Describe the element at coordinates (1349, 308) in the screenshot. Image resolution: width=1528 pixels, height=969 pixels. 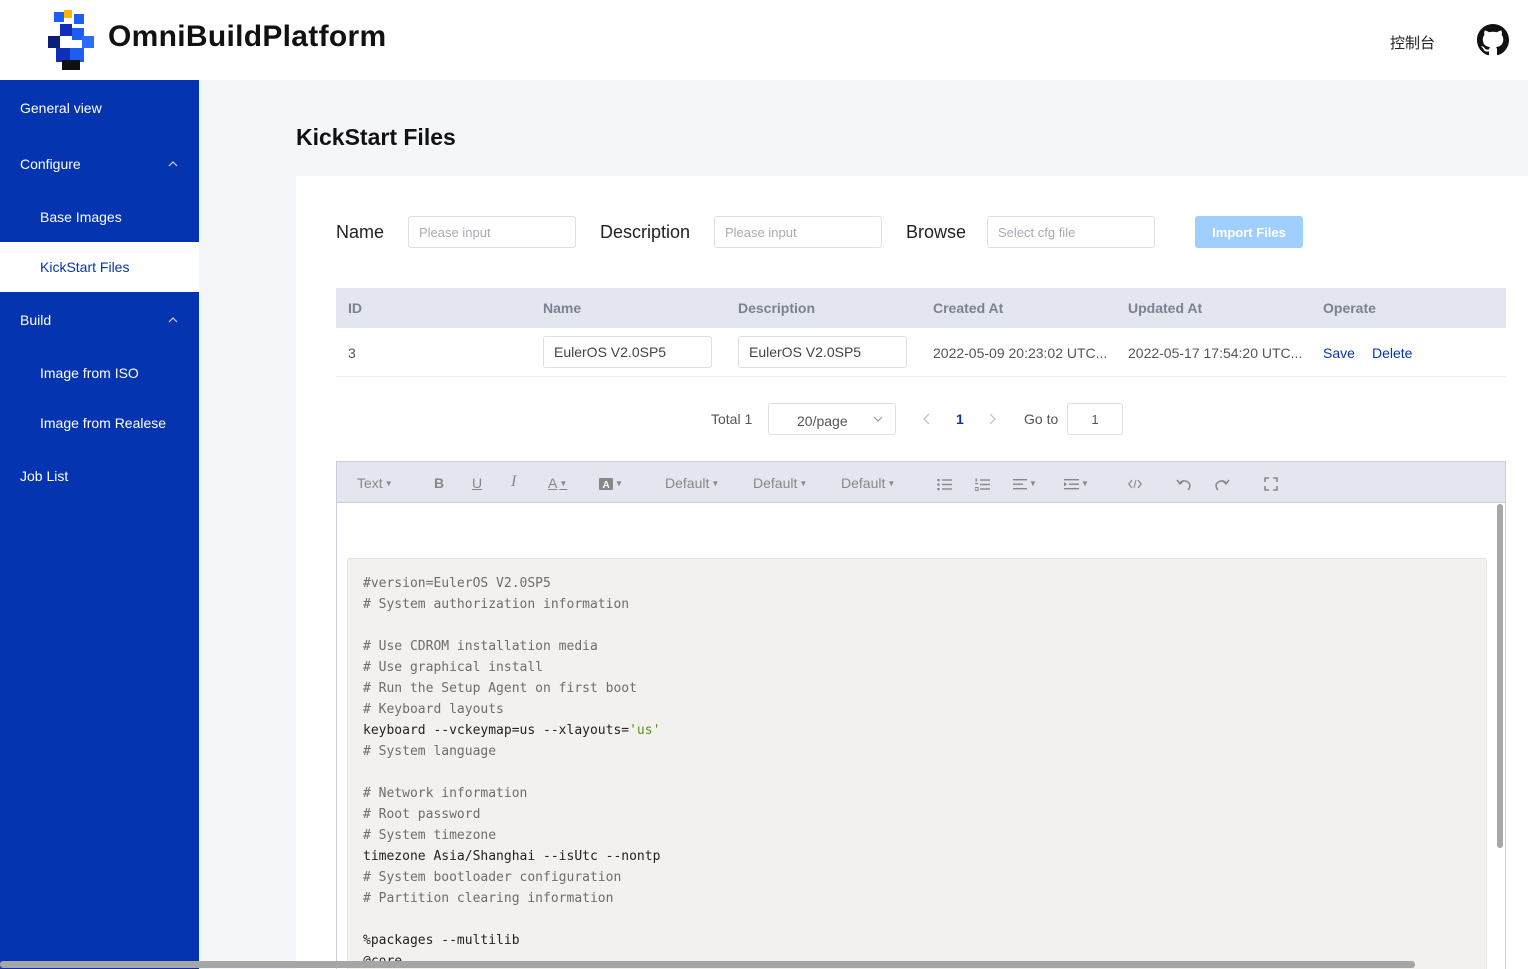
I see `column-header-operate: Operate` at that location.